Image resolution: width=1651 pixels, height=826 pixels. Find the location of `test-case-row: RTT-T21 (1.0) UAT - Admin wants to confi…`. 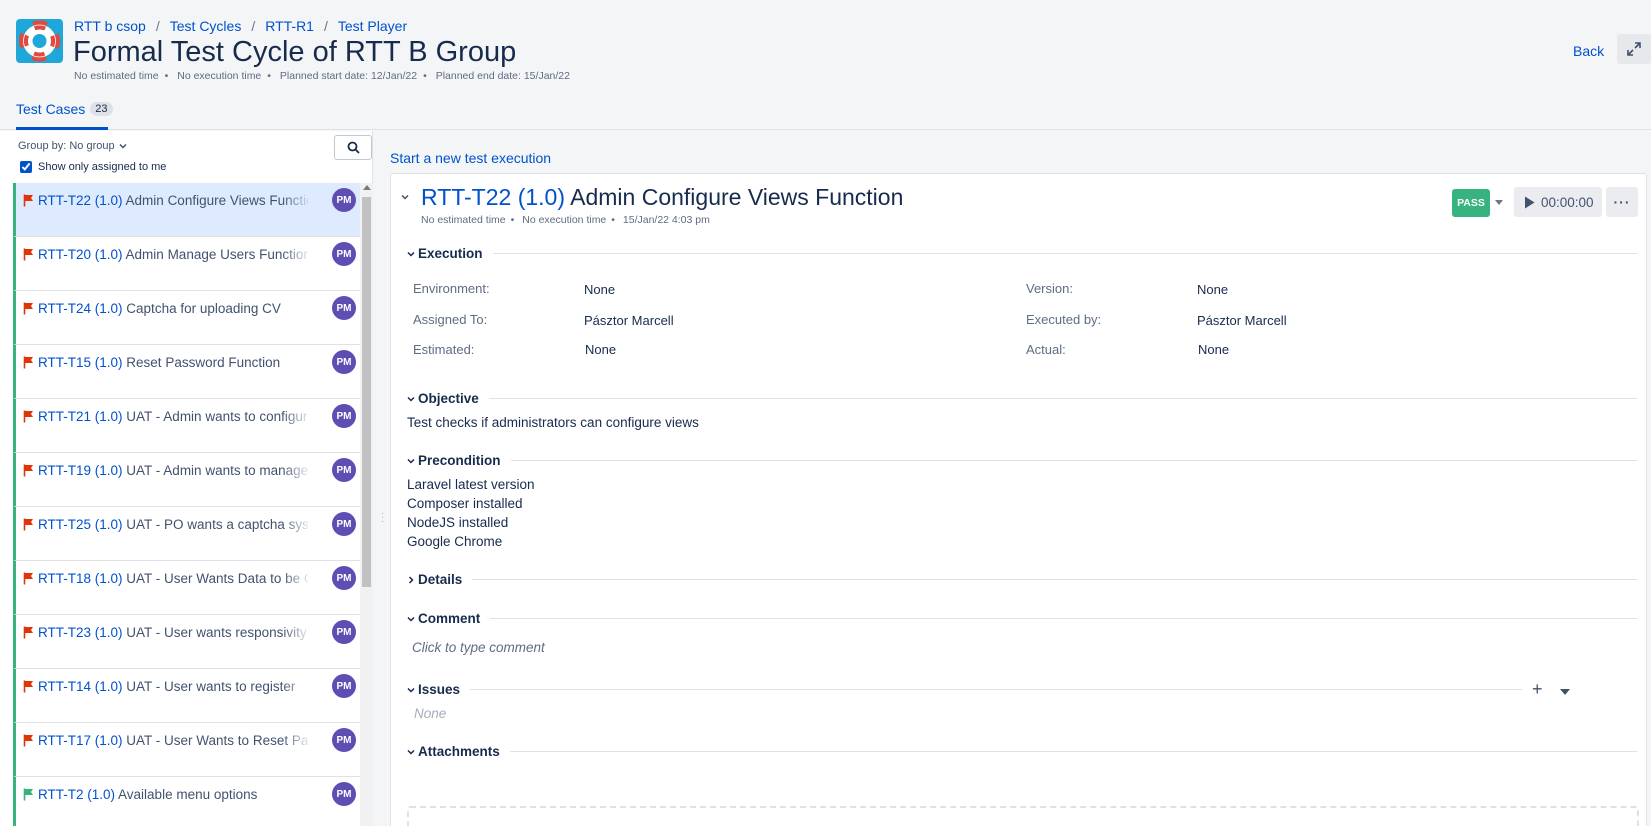

test-case-row: RTT-T21 (1.0) UAT - Admin wants to confi… is located at coordinates (186, 426).